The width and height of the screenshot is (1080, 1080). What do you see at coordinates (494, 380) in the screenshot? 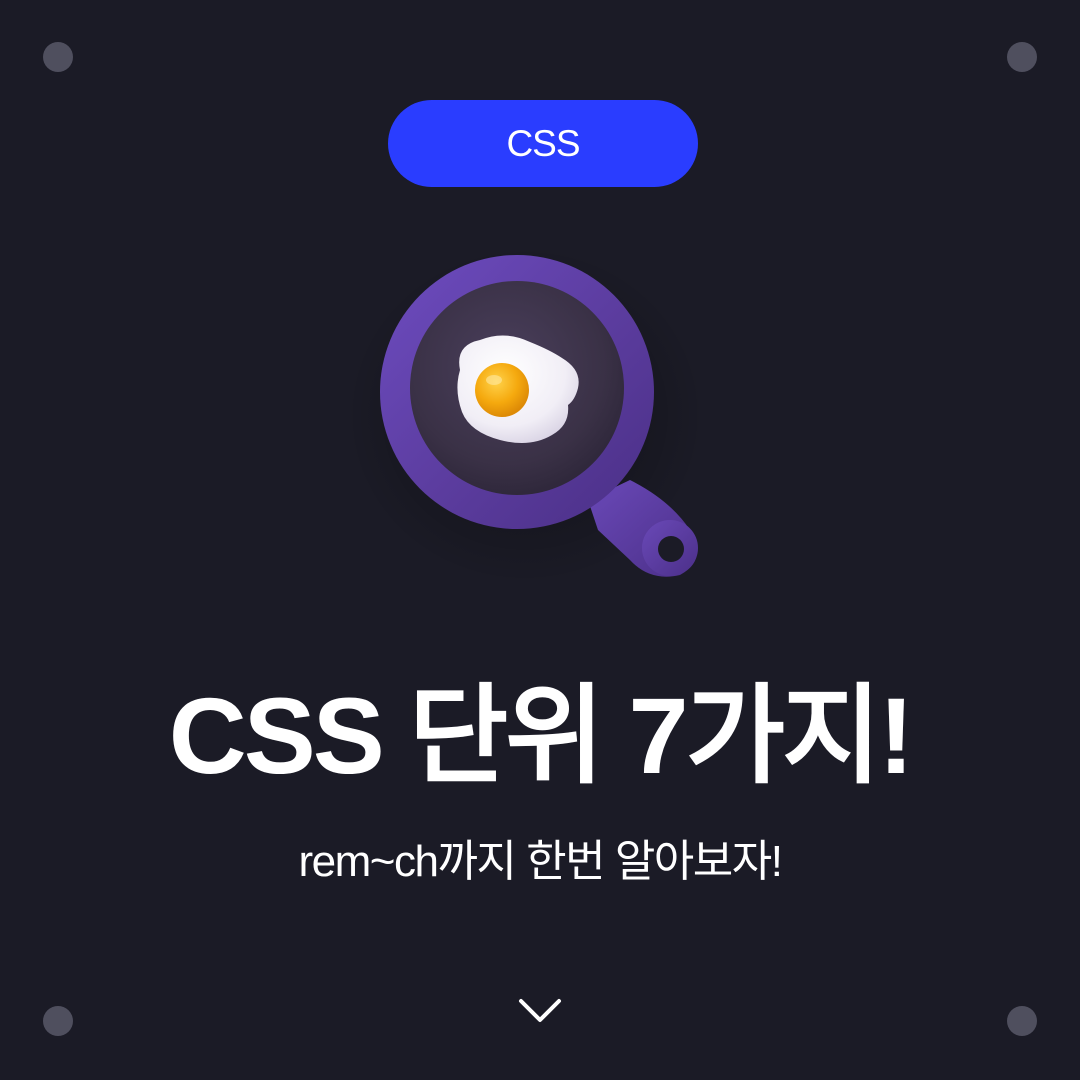
I see `yolk-highlight` at bounding box center [494, 380].